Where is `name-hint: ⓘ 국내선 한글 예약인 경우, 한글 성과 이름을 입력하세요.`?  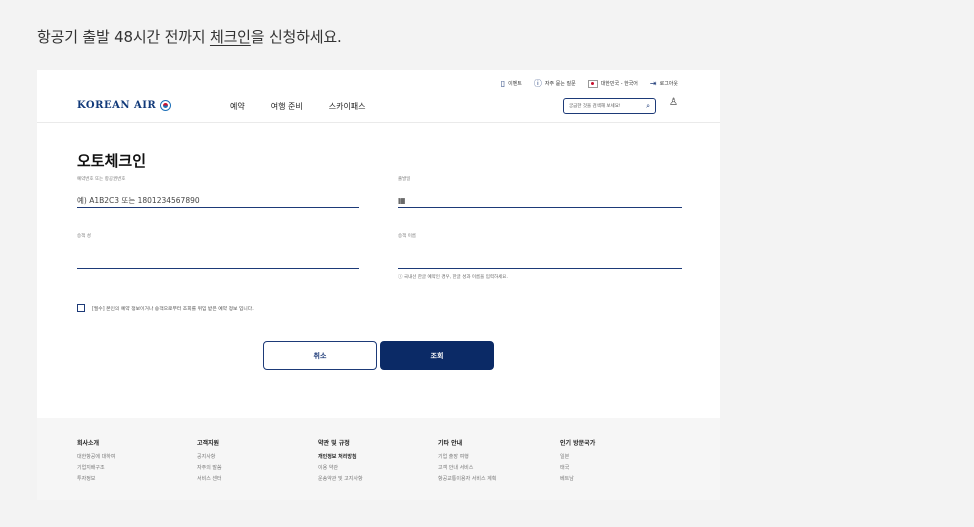
name-hint: ⓘ 국내선 한글 예약인 경우, 한글 성과 이름을 입력하세요. is located at coordinates (453, 277).